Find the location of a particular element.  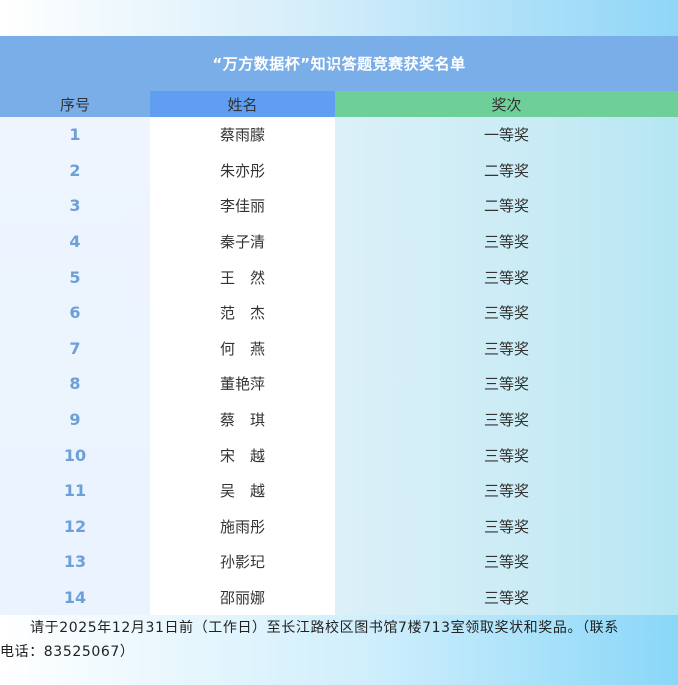

row-prize: 一等奖 is located at coordinates (506, 135).